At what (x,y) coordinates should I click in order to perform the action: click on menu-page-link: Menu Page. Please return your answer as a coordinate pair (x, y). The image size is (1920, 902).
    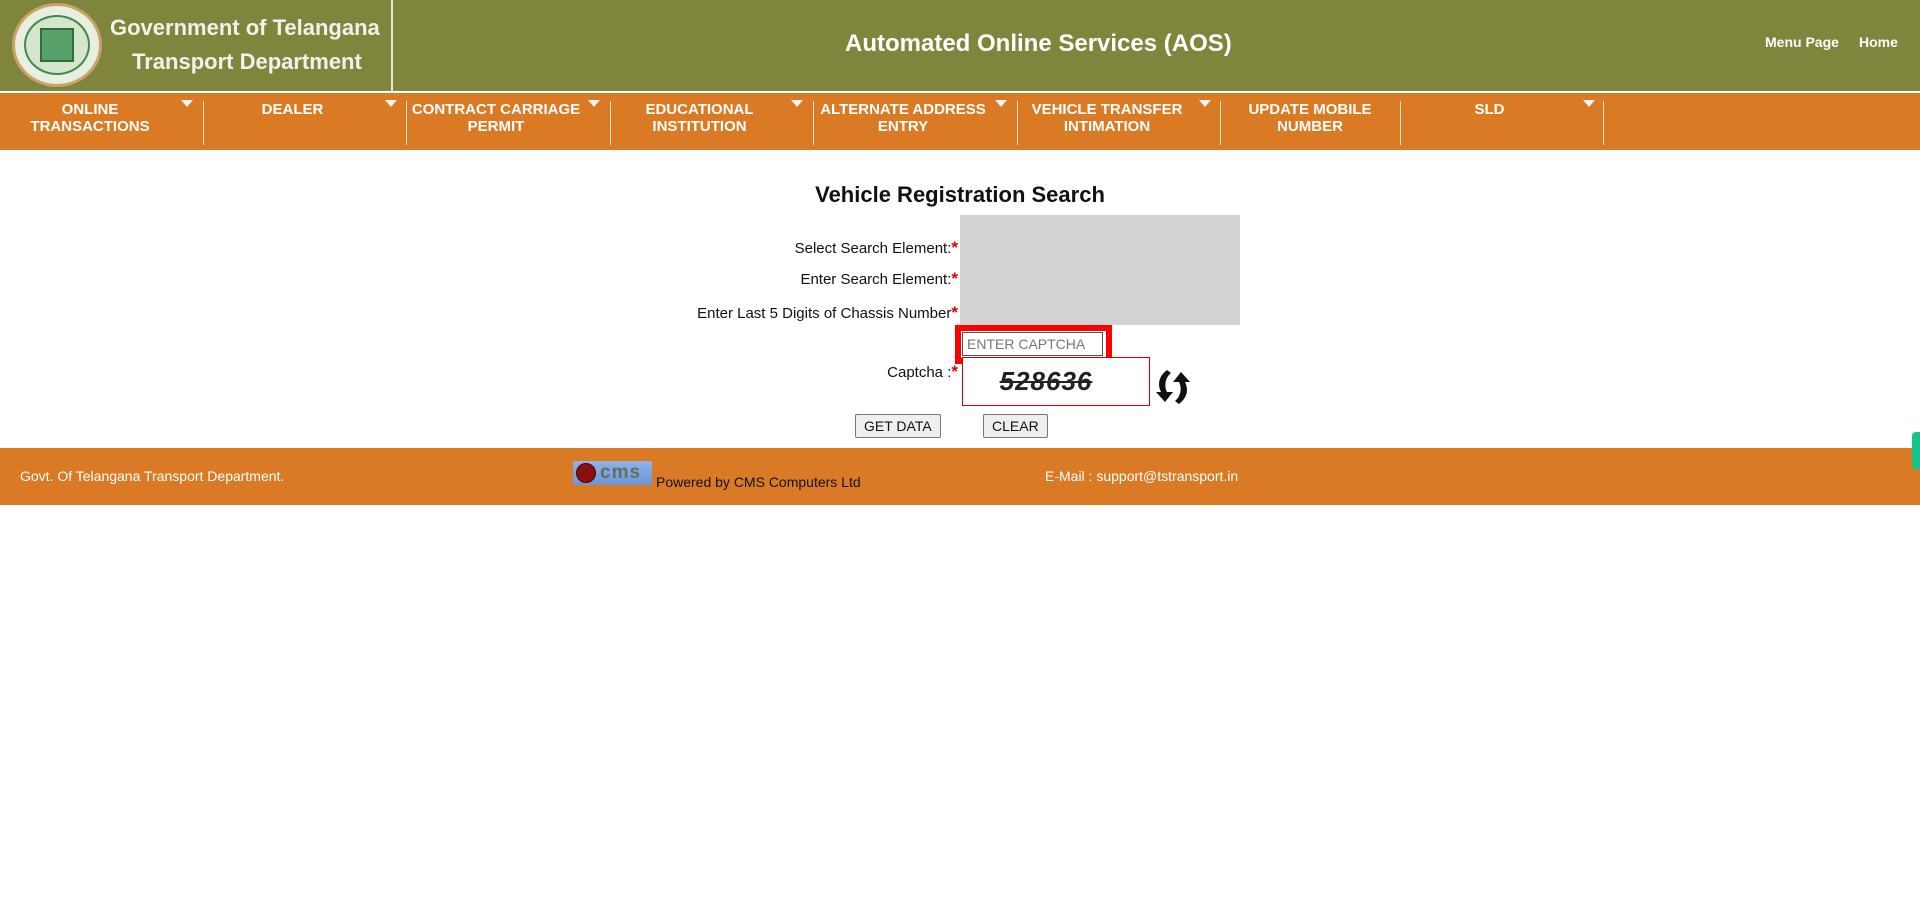
    Looking at the image, I should click on (1802, 42).